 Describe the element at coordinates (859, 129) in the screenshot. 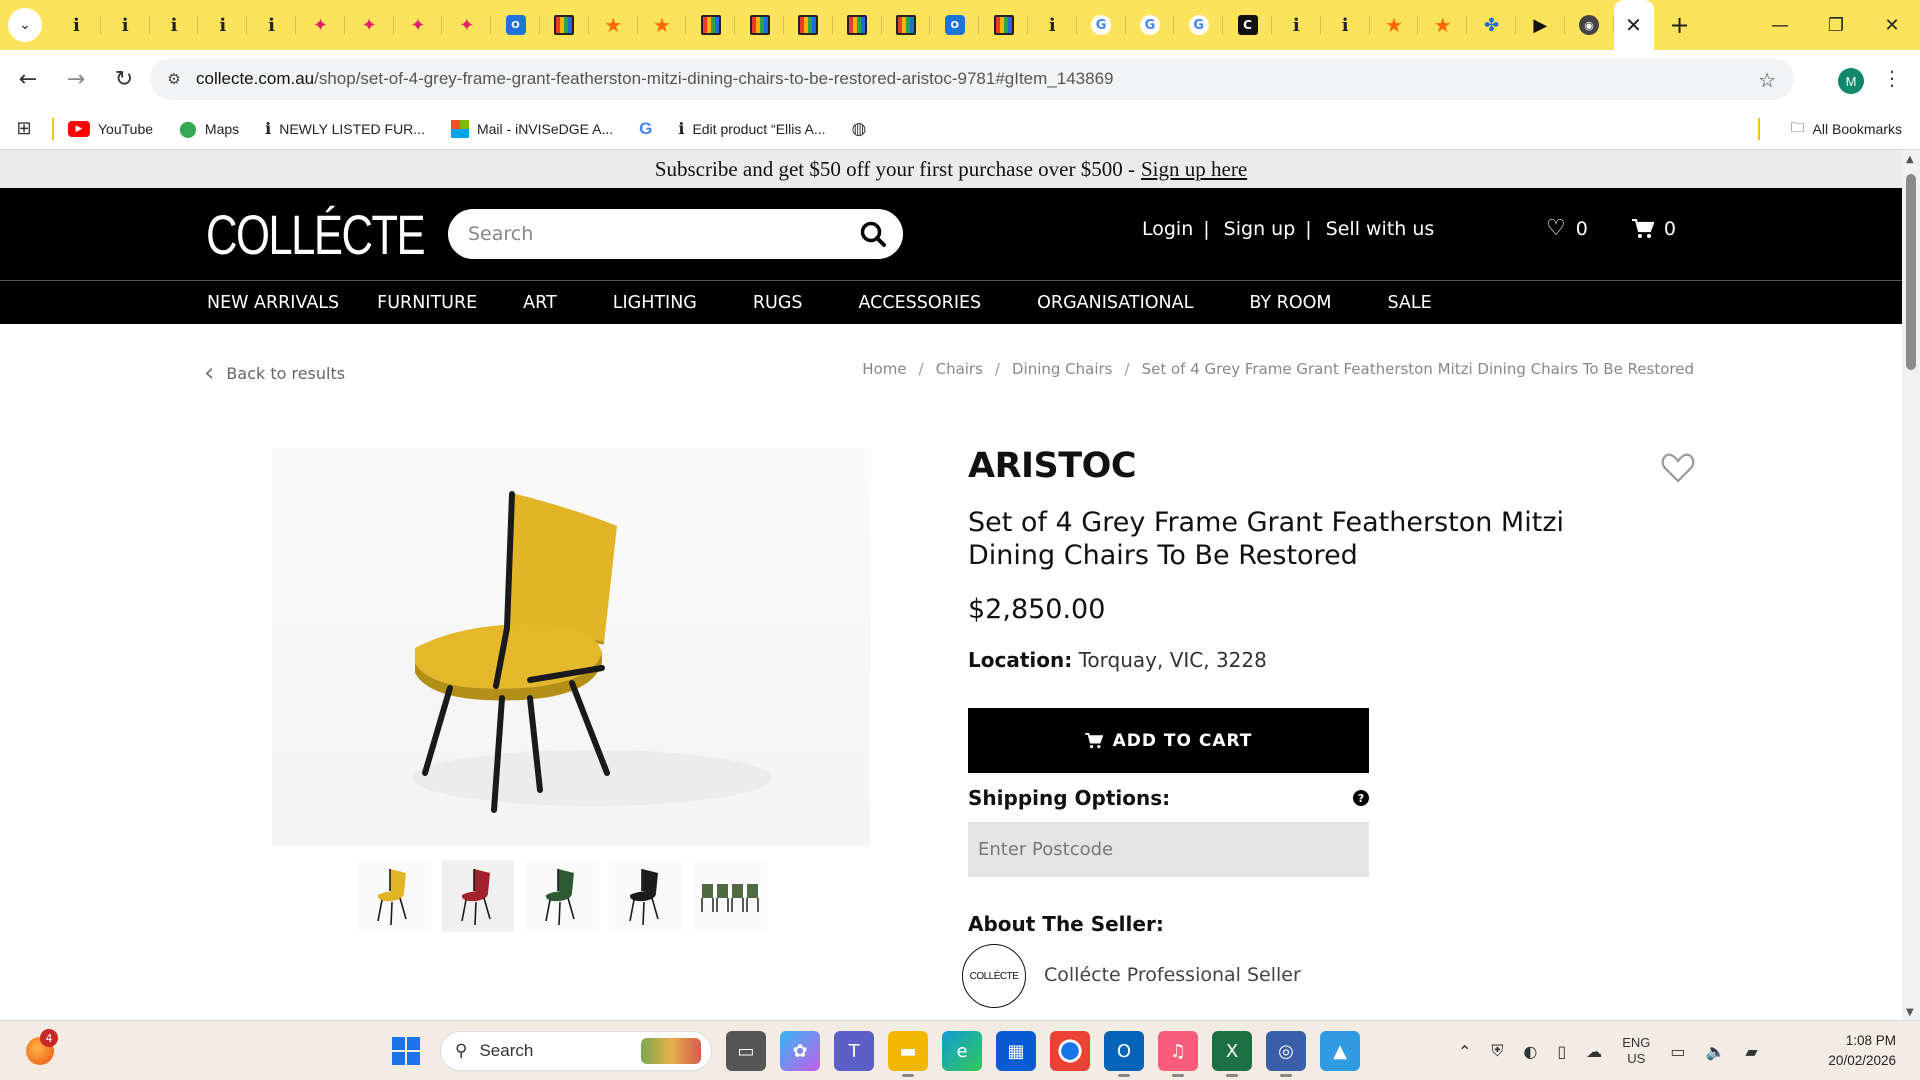

I see `bookmark-globe: ◍` at that location.